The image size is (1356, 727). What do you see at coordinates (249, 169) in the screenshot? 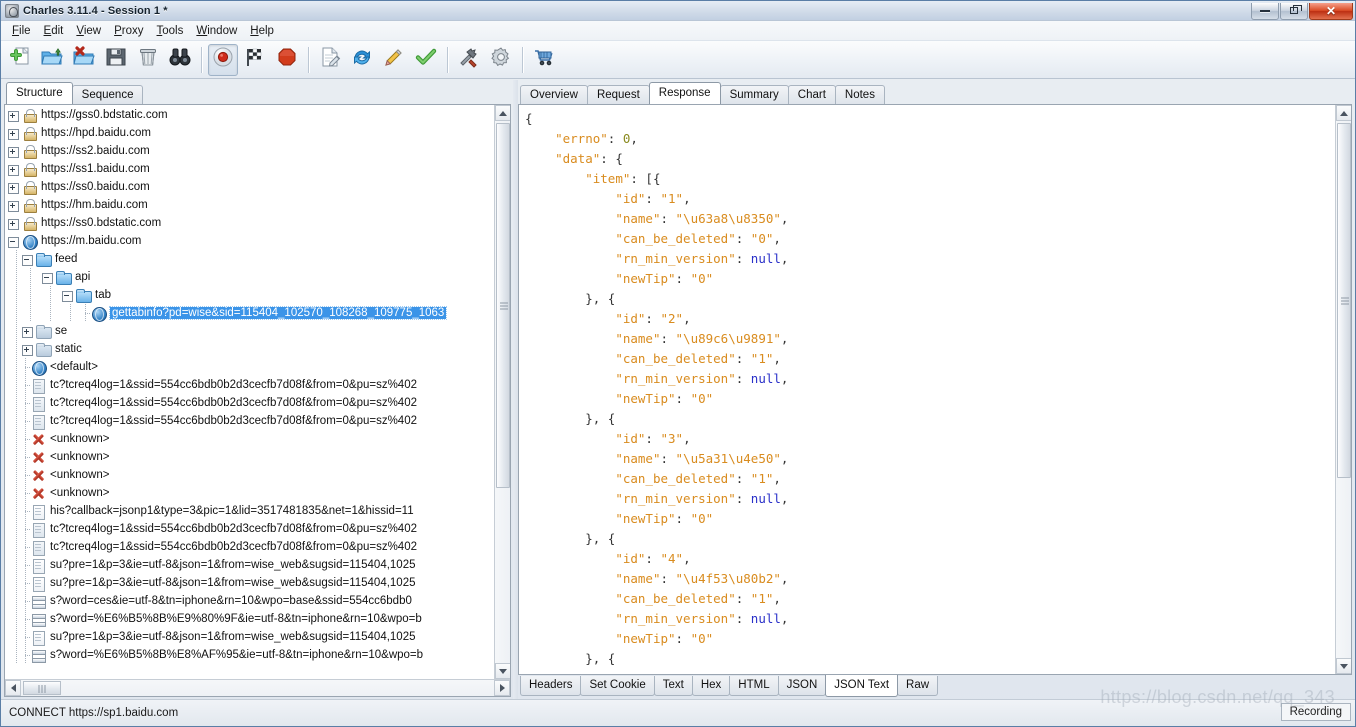
I see `tree-node: https://ss1.baidu.com` at bounding box center [249, 169].